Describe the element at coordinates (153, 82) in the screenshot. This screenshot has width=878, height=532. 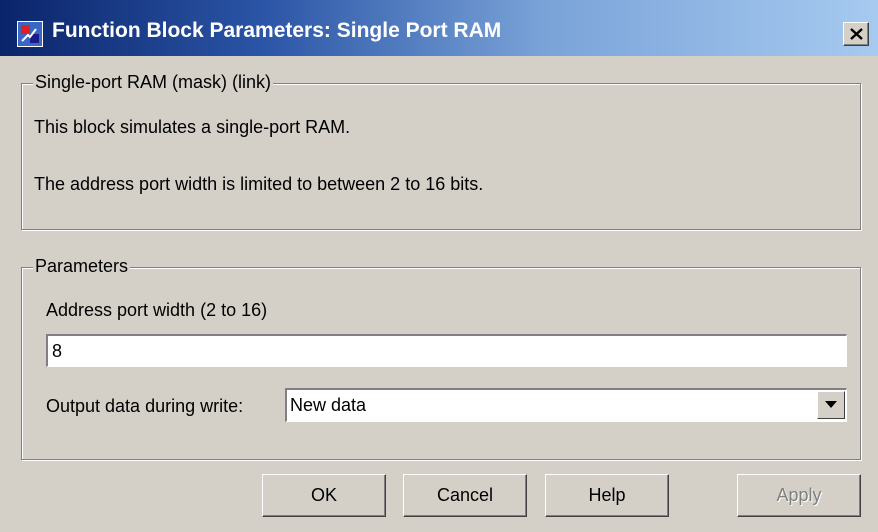
I see `description-group-legend: Single-port RAM (mask) (link)` at that location.